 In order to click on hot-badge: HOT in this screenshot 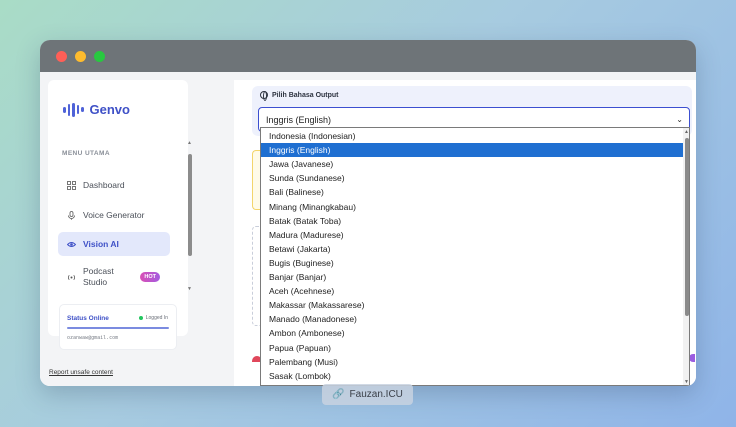, I will do `click(150, 277)`.